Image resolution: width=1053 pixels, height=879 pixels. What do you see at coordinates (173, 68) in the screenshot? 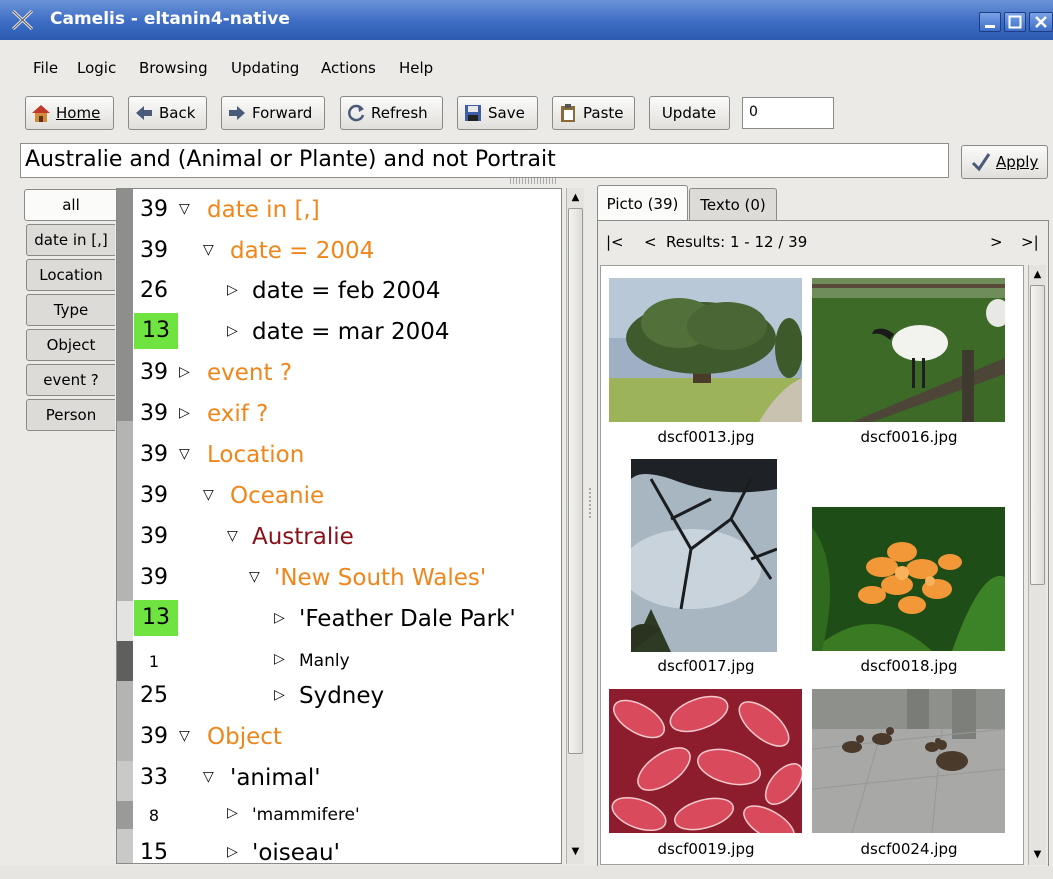
I see `menu-browsing: Browsing` at bounding box center [173, 68].